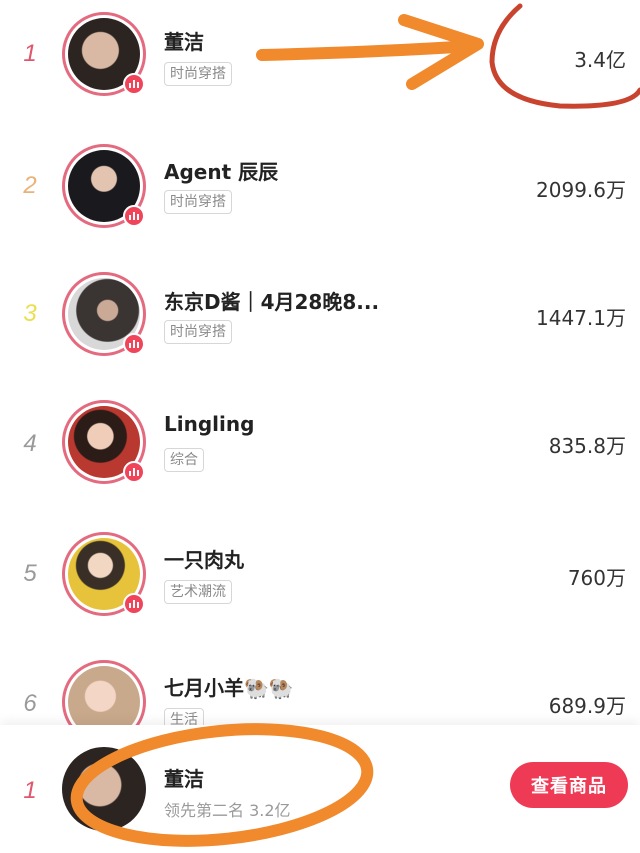 The width and height of the screenshot is (640, 853). I want to click on view-products-button: 查看商品, so click(569, 785).